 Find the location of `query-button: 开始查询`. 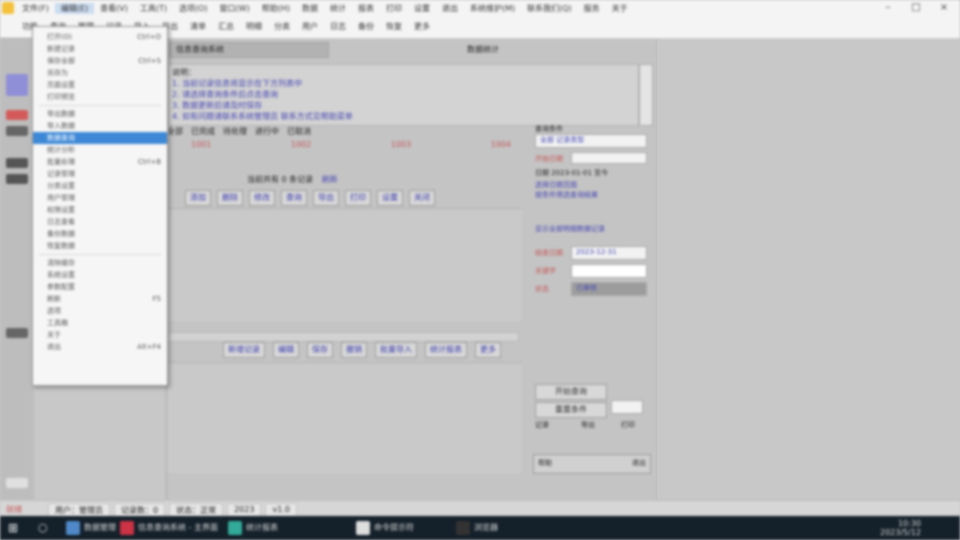

query-button: 开始查询 is located at coordinates (571, 392).